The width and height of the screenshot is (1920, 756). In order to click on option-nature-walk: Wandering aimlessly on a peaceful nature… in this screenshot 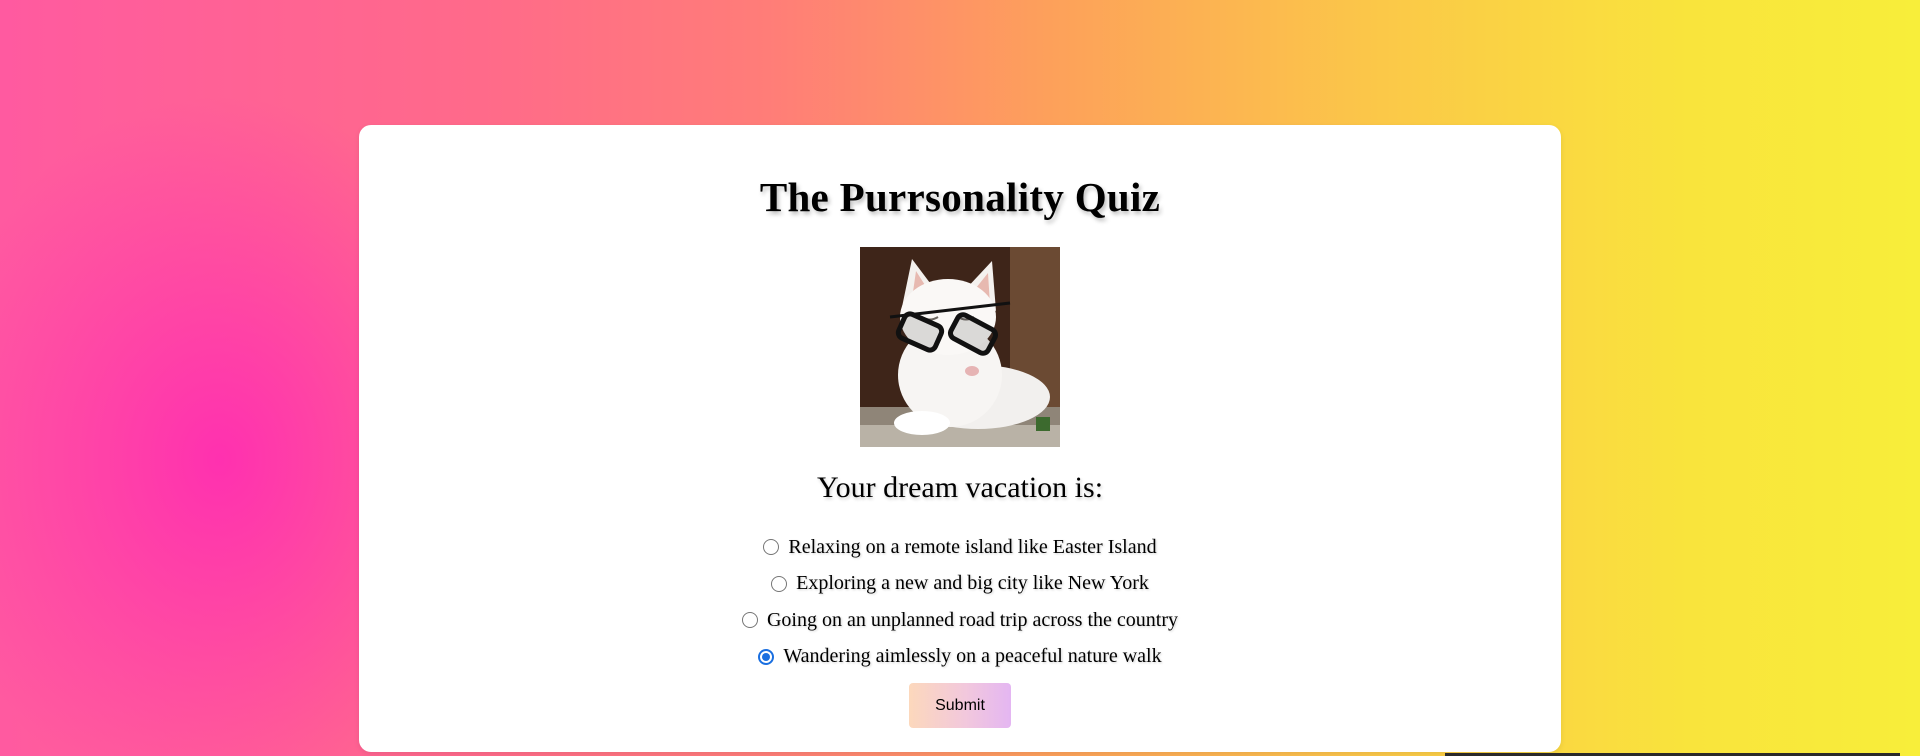, I will do `click(960, 657)`.